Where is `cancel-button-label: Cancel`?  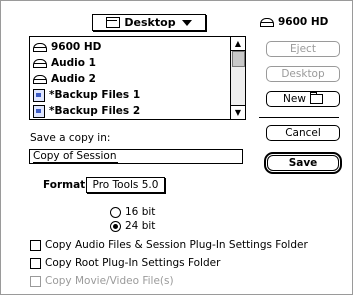 cancel-button-label: Cancel is located at coordinates (303, 133).